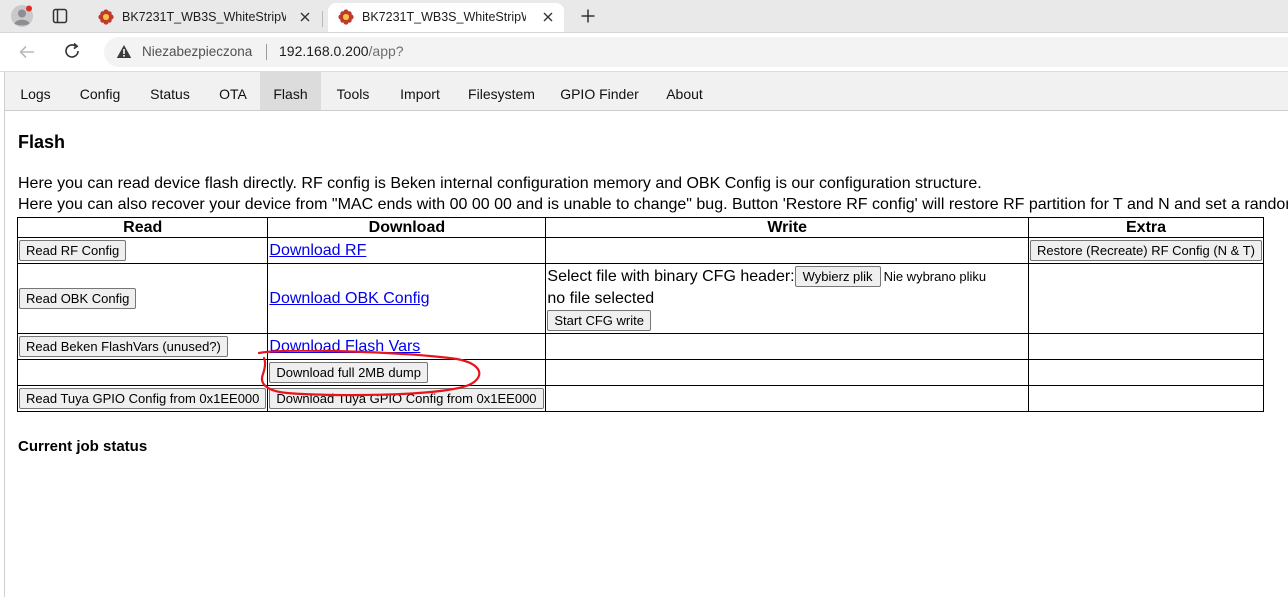 Image resolution: width=1288 pixels, height=597 pixels. What do you see at coordinates (142, 372) in the screenshot?
I see `cell-read` at bounding box center [142, 372].